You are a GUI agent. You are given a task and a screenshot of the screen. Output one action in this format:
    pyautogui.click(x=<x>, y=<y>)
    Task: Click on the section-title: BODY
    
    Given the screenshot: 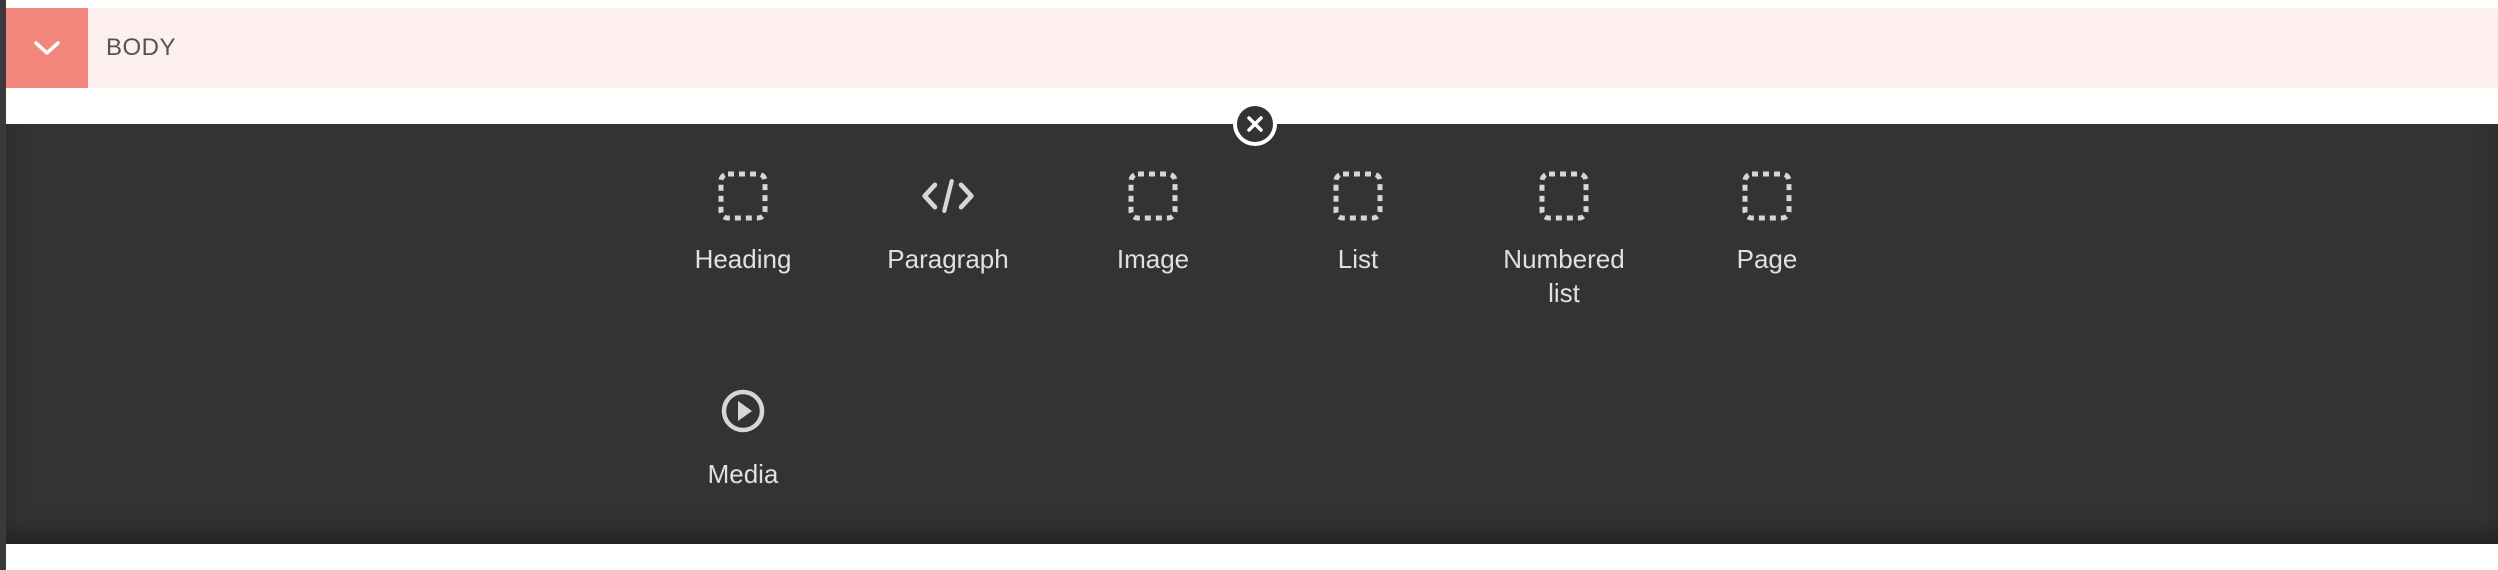 What is the action you would take?
    pyautogui.click(x=141, y=47)
    